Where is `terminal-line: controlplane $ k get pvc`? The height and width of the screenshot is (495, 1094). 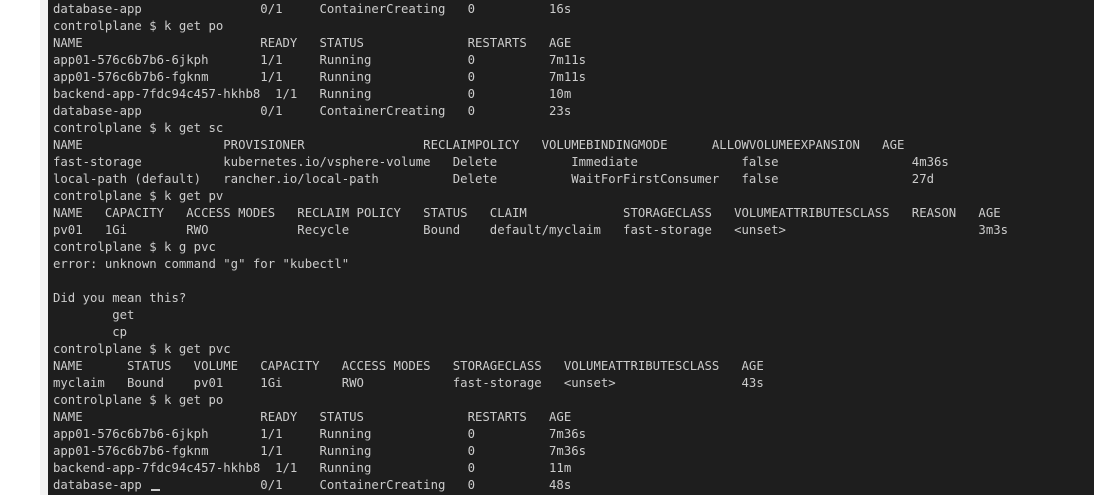
terminal-line: controlplane $ k get pvc is located at coordinates (142, 349).